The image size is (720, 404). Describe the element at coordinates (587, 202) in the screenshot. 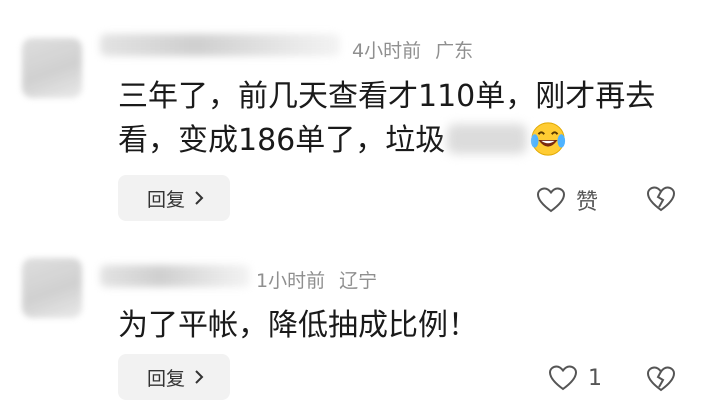

I see `like-label: 赞` at that location.